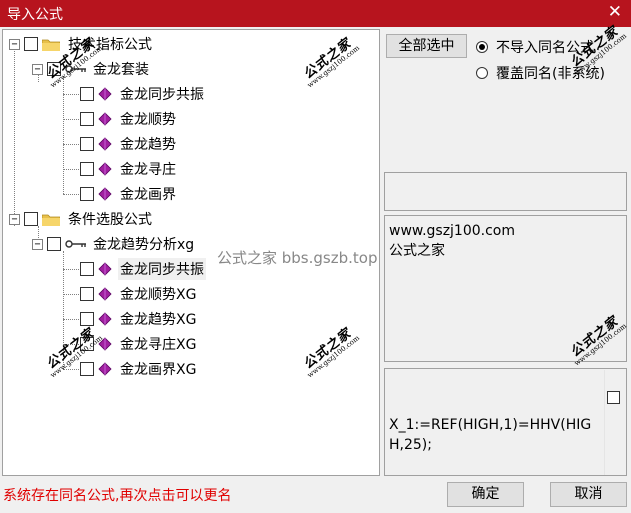  Describe the element at coordinates (144, 245) in the screenshot. I see `tree-label: 金龙趋势分析xg` at that location.